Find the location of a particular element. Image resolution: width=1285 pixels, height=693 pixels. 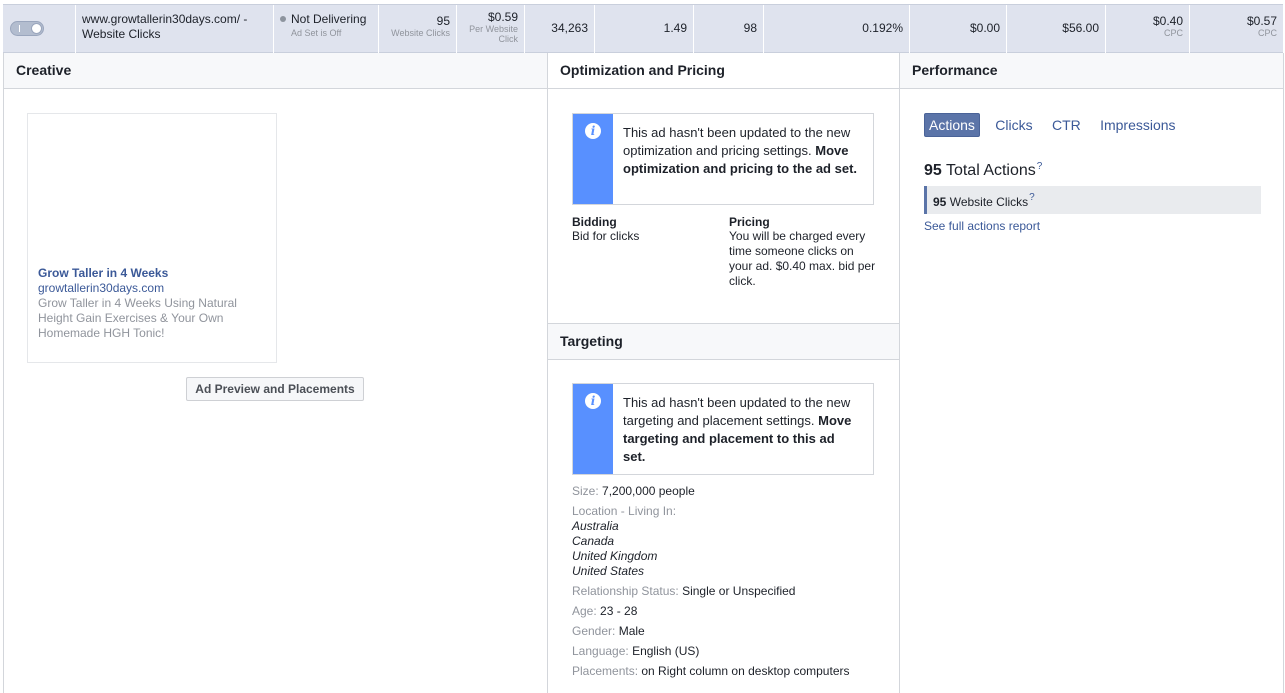

size-line: Size: 7,200,000 people is located at coordinates (633, 491).